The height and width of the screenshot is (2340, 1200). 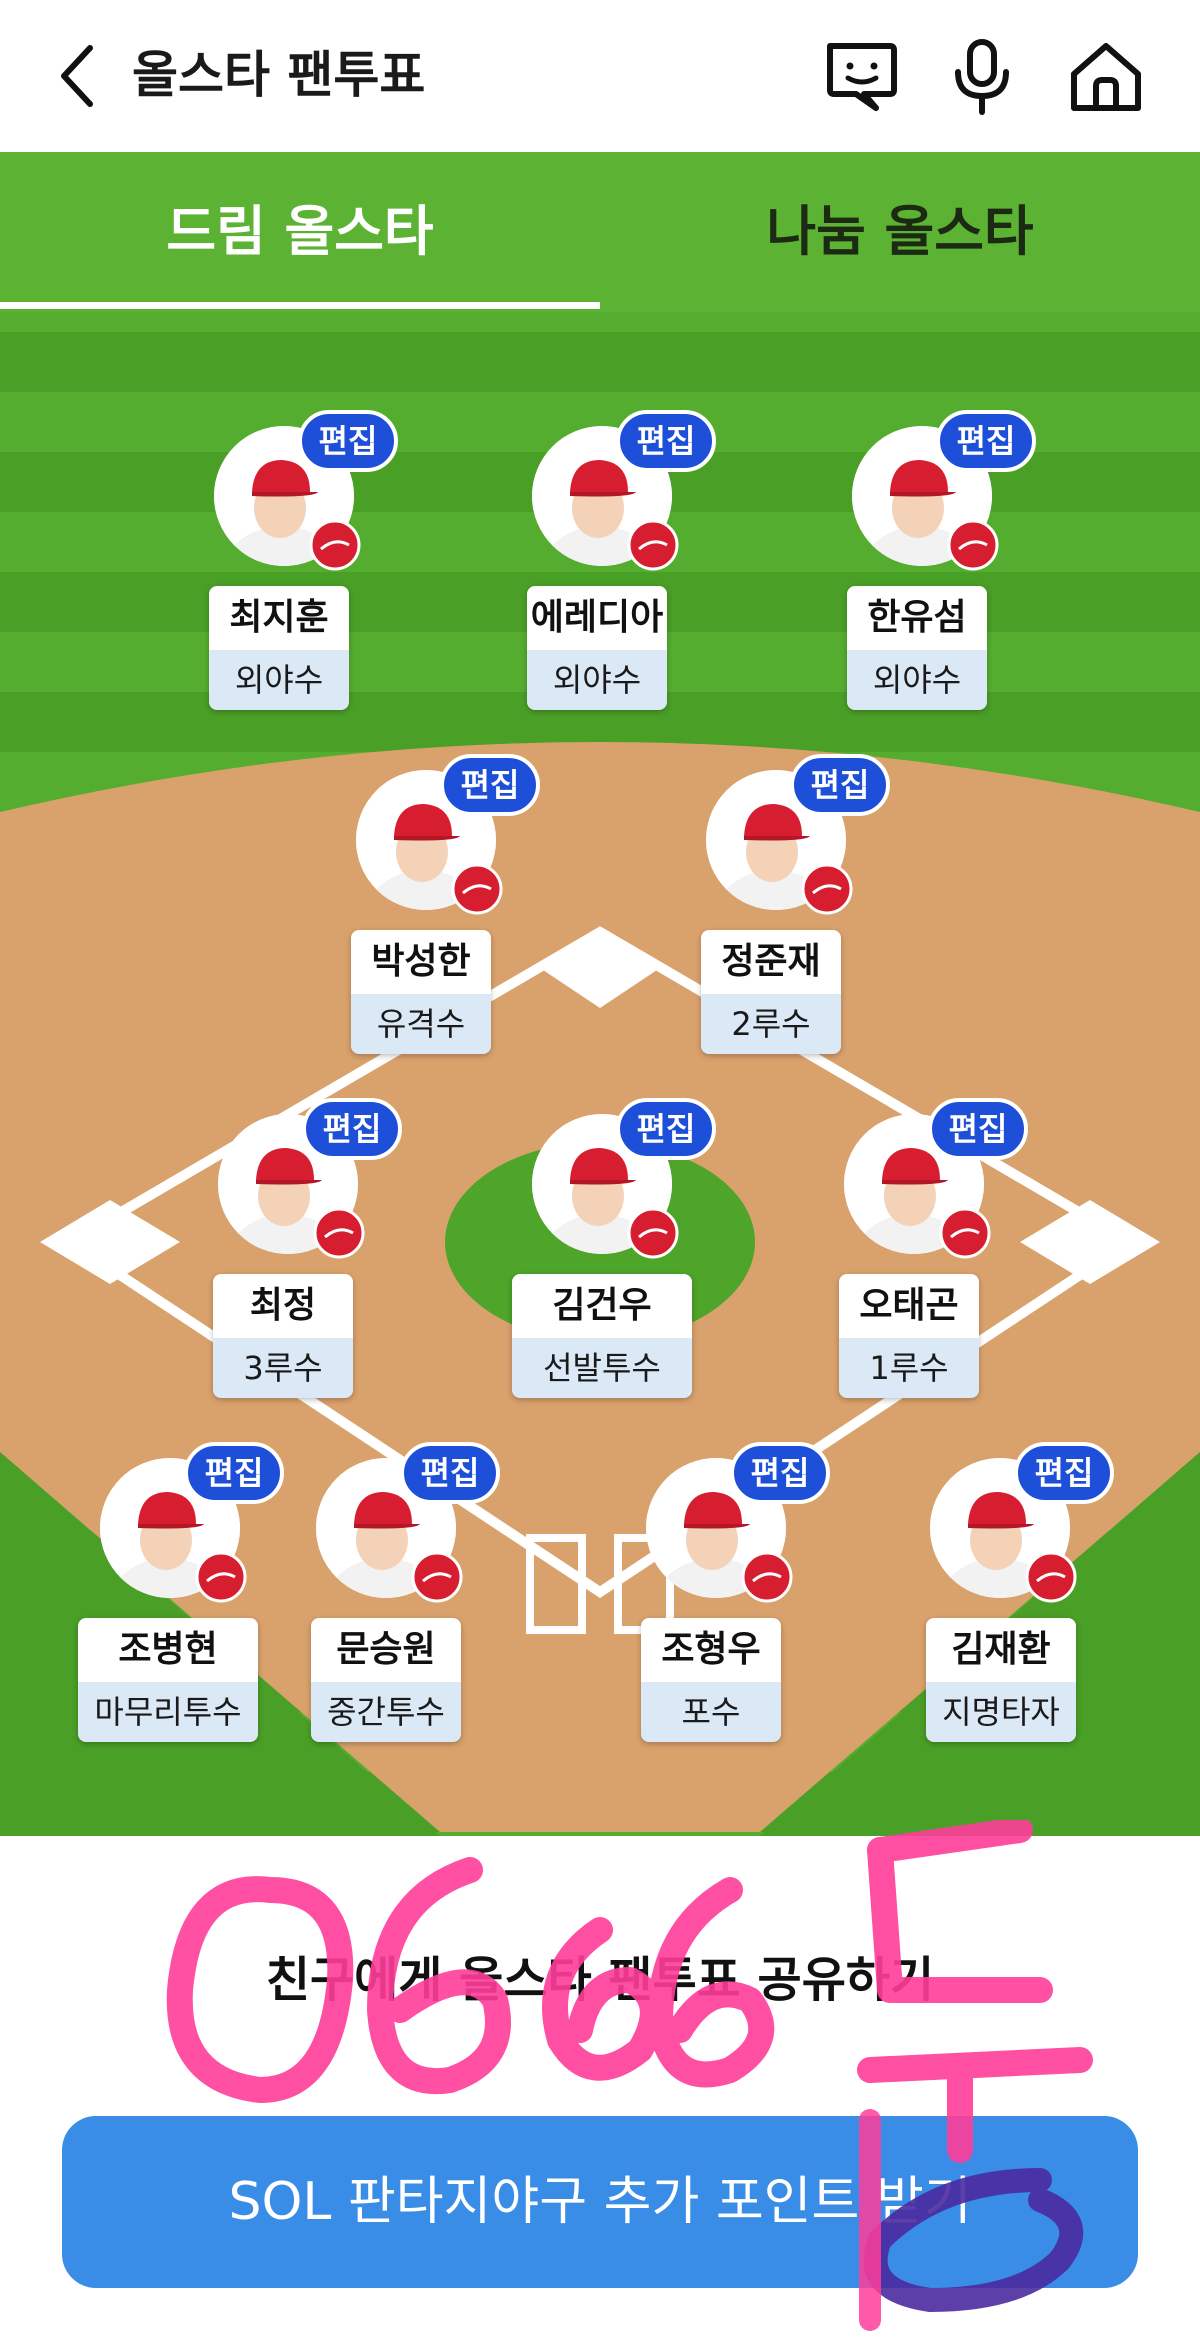 I want to click on player-slot-cf-left: 편집 최지훈 외야수, so click(x=303, y=578).